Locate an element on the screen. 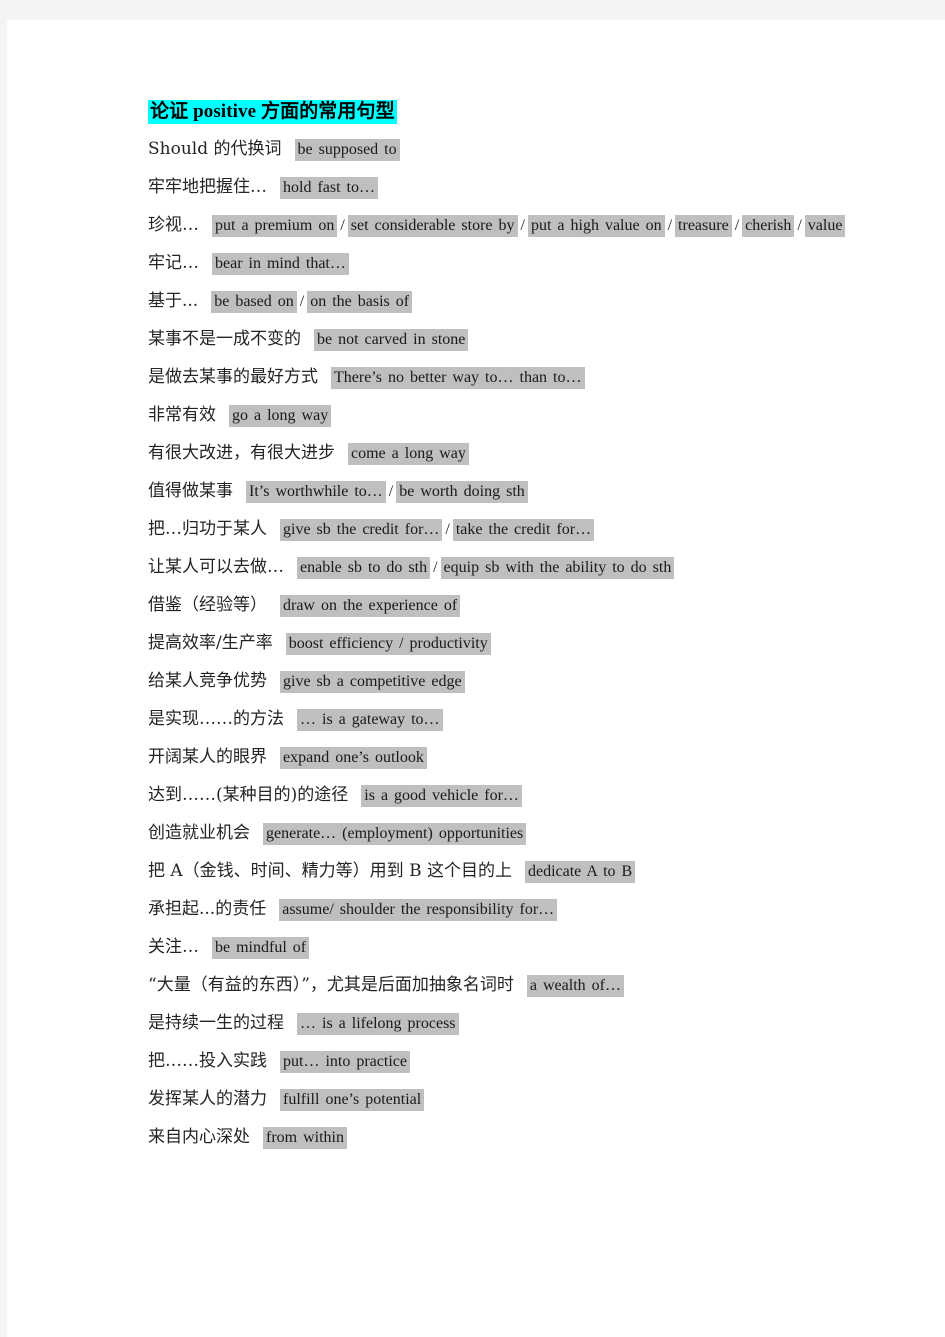 The height and width of the screenshot is (1337, 945). entry-chinese-label: 是实现……的方法 is located at coordinates (216, 718).